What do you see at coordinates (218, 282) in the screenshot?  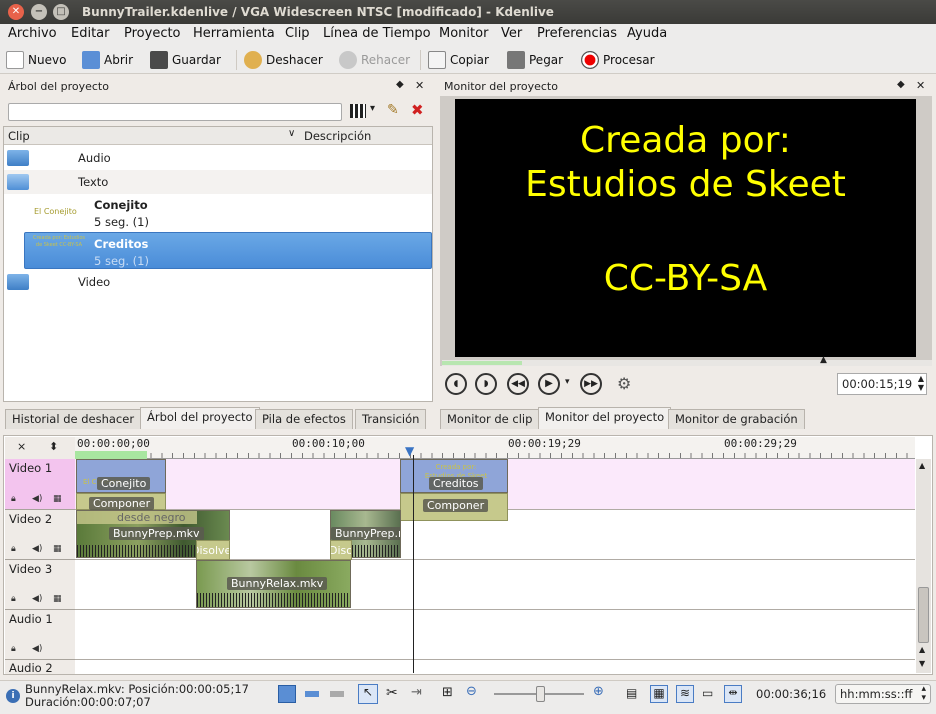 I see `tree-folder-video: Video` at bounding box center [218, 282].